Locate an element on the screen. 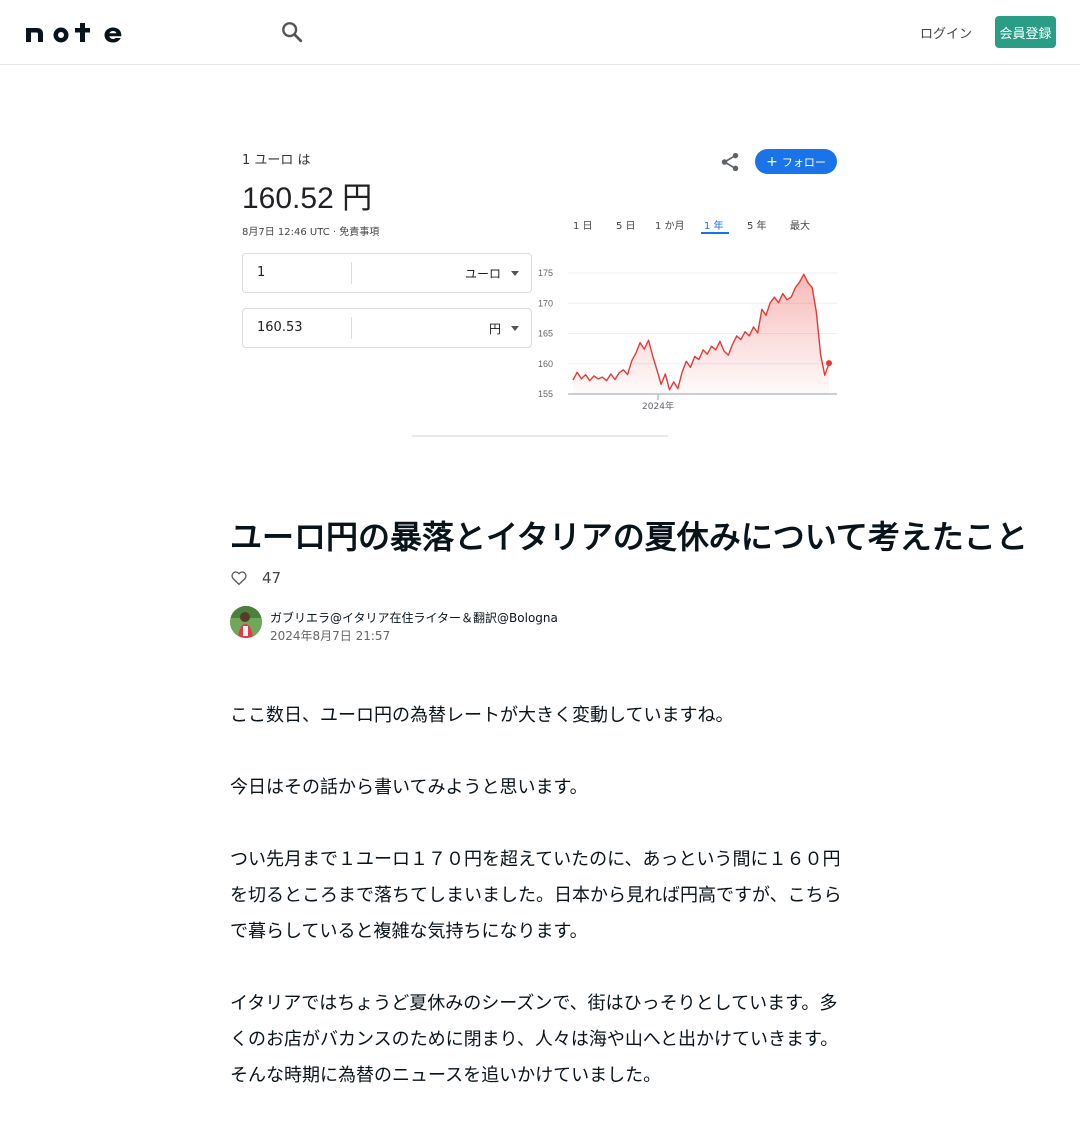 The height and width of the screenshot is (1130, 1080). search-icon is located at coordinates (292, 32).